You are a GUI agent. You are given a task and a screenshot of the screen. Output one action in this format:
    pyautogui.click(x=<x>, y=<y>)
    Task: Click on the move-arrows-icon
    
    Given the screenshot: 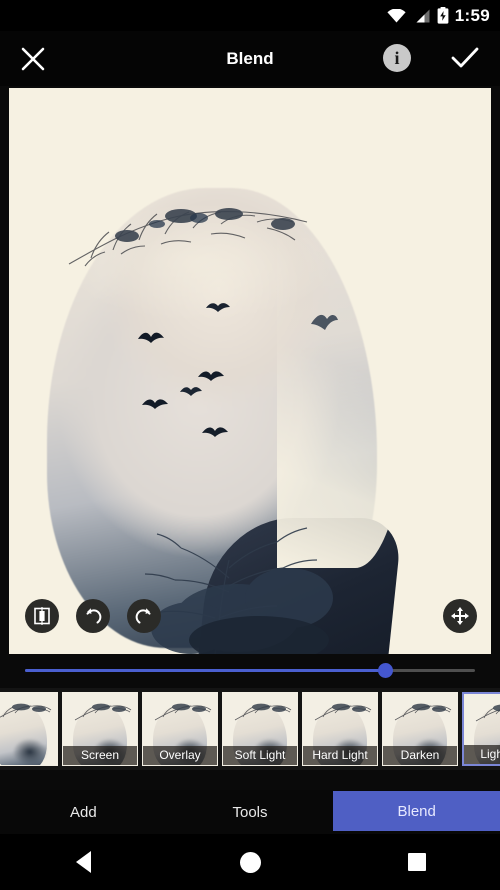 What is the action you would take?
    pyautogui.click(x=460, y=616)
    